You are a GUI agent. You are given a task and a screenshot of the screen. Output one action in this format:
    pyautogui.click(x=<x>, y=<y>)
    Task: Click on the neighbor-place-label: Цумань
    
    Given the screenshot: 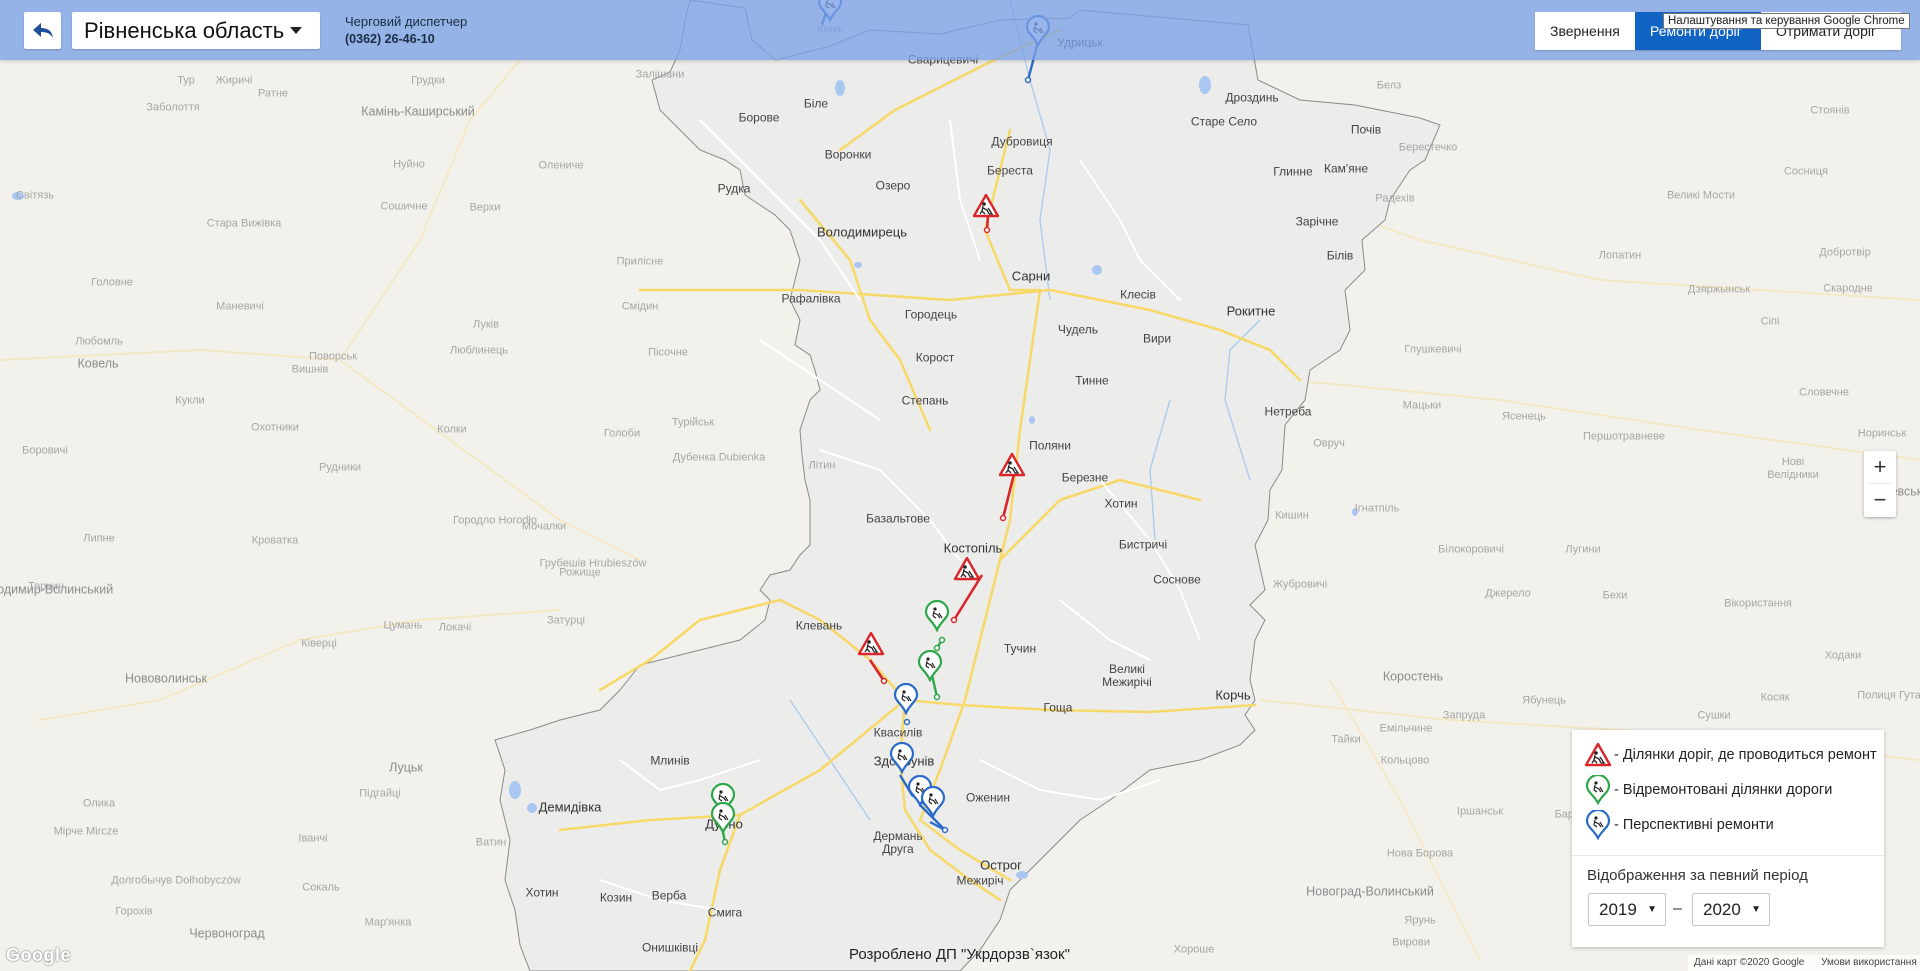 What is the action you would take?
    pyautogui.click(x=403, y=625)
    